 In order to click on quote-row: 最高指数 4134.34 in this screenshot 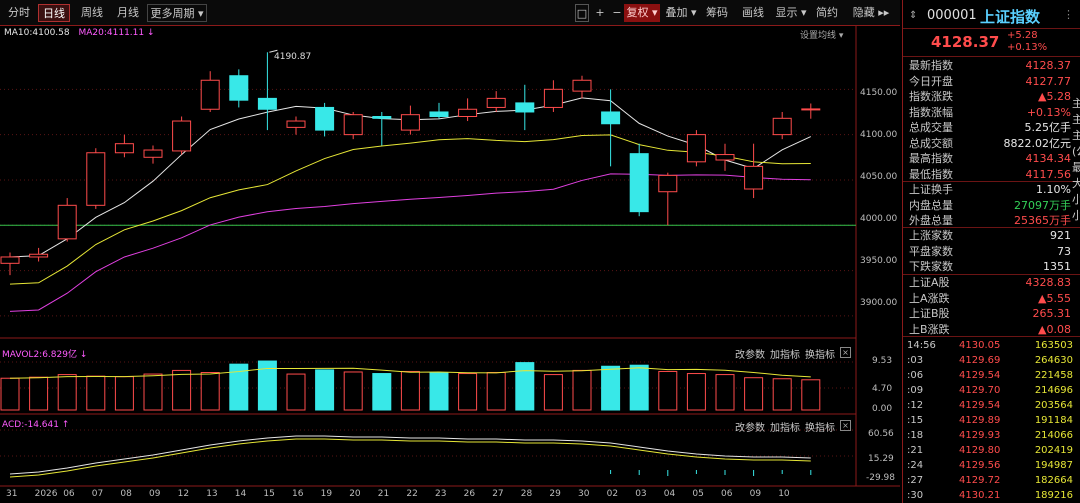, I will do `click(990, 158)`.